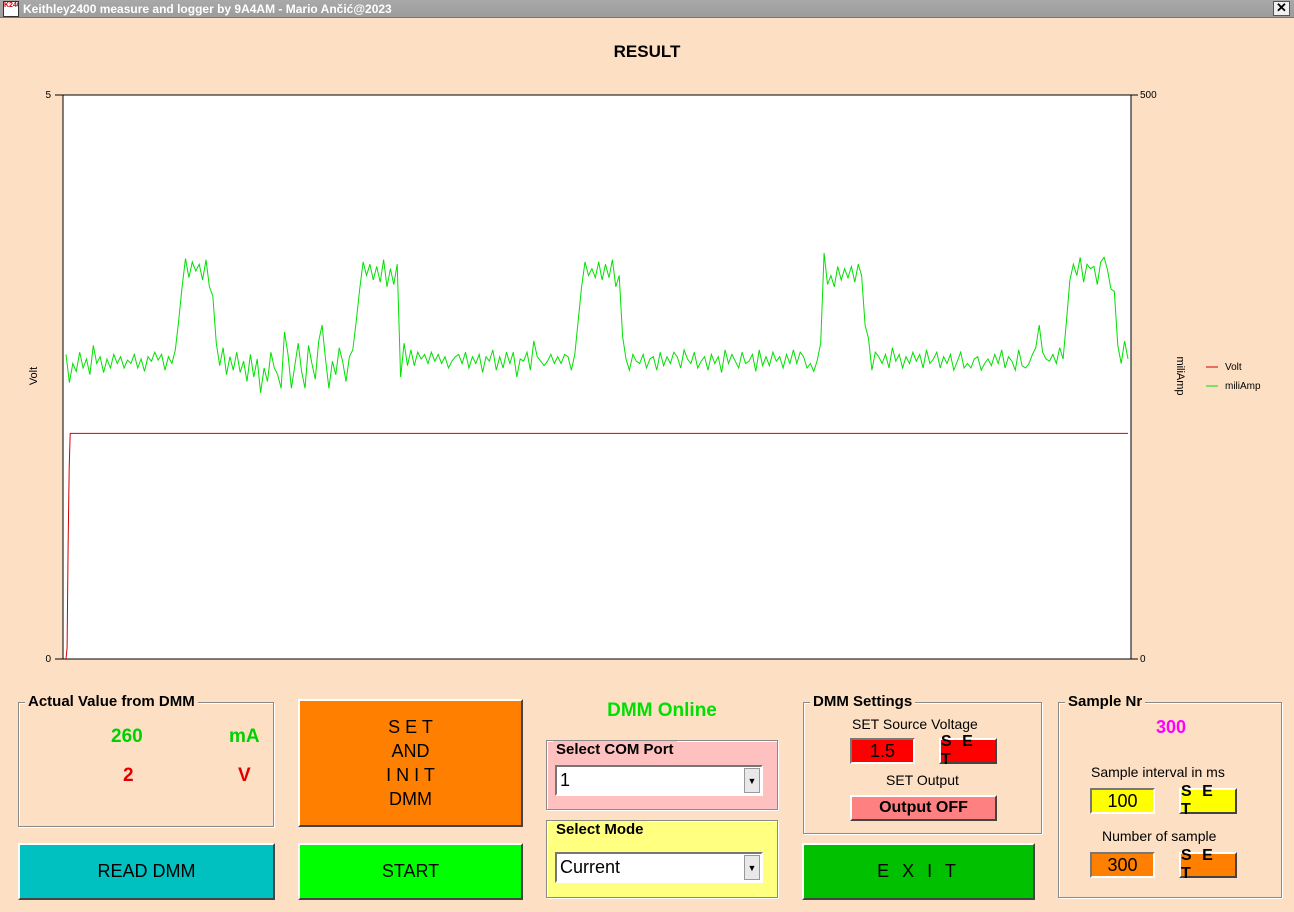 This screenshot has height=912, width=1294. What do you see at coordinates (1171, 727) in the screenshot?
I see `sample-count: 300` at bounding box center [1171, 727].